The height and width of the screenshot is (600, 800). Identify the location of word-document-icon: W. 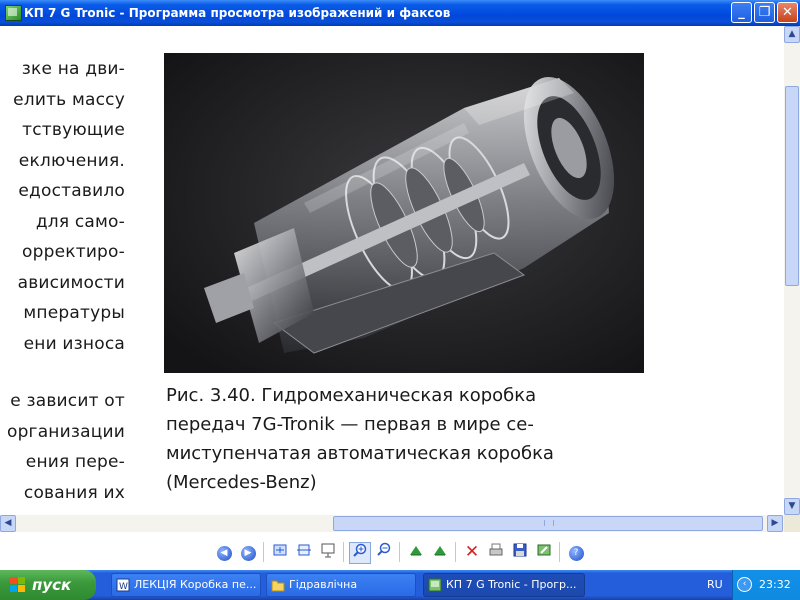
(123, 585).